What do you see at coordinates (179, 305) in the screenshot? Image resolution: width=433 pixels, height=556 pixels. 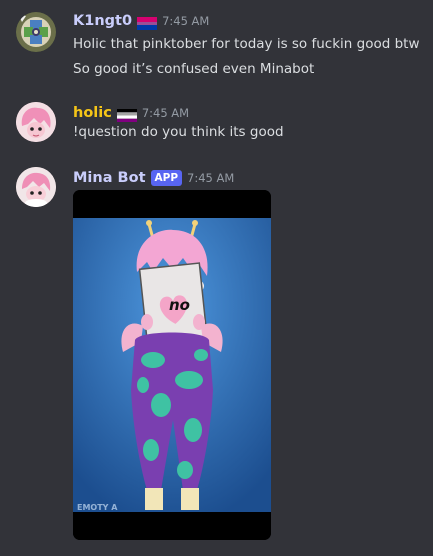 I see `sign-text: no` at bounding box center [179, 305].